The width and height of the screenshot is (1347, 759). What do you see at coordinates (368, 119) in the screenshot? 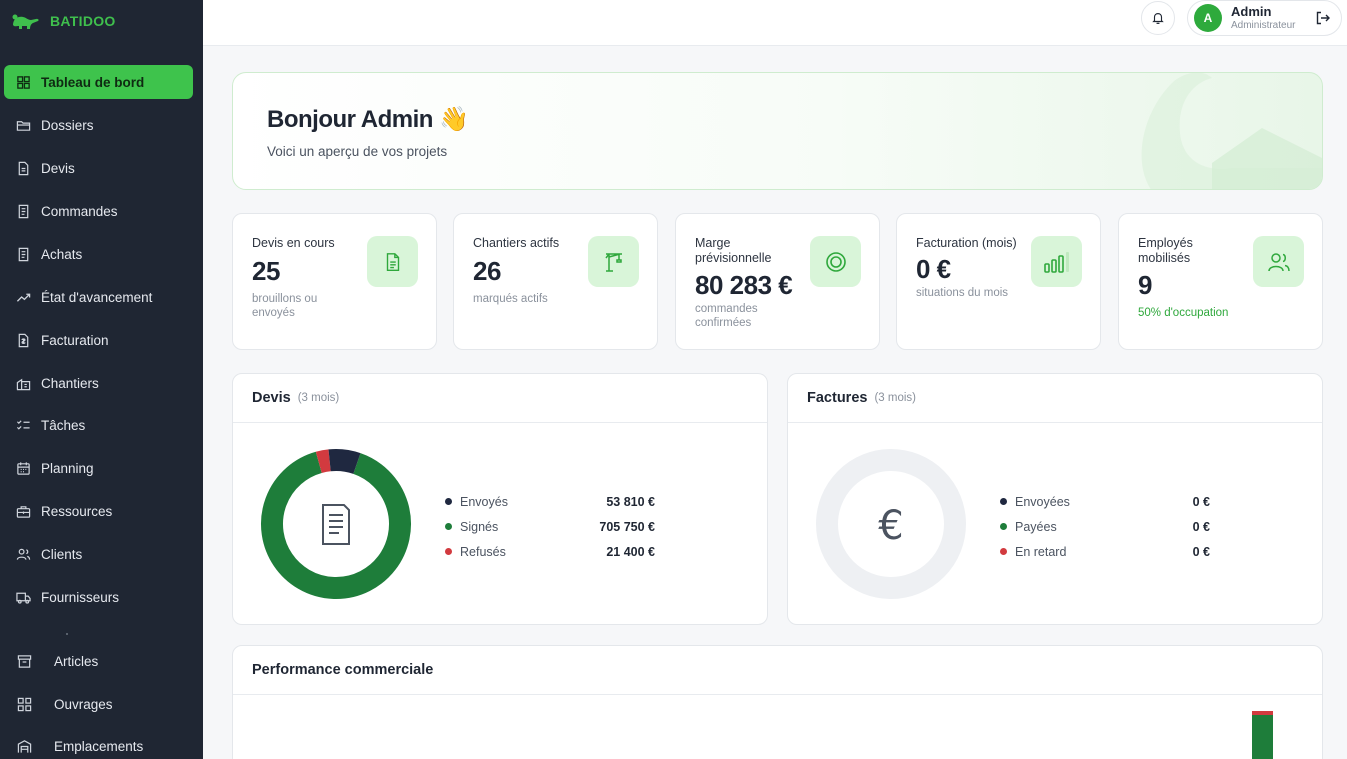
I see `welcome-title: Bonjour Admin 👋` at bounding box center [368, 119].